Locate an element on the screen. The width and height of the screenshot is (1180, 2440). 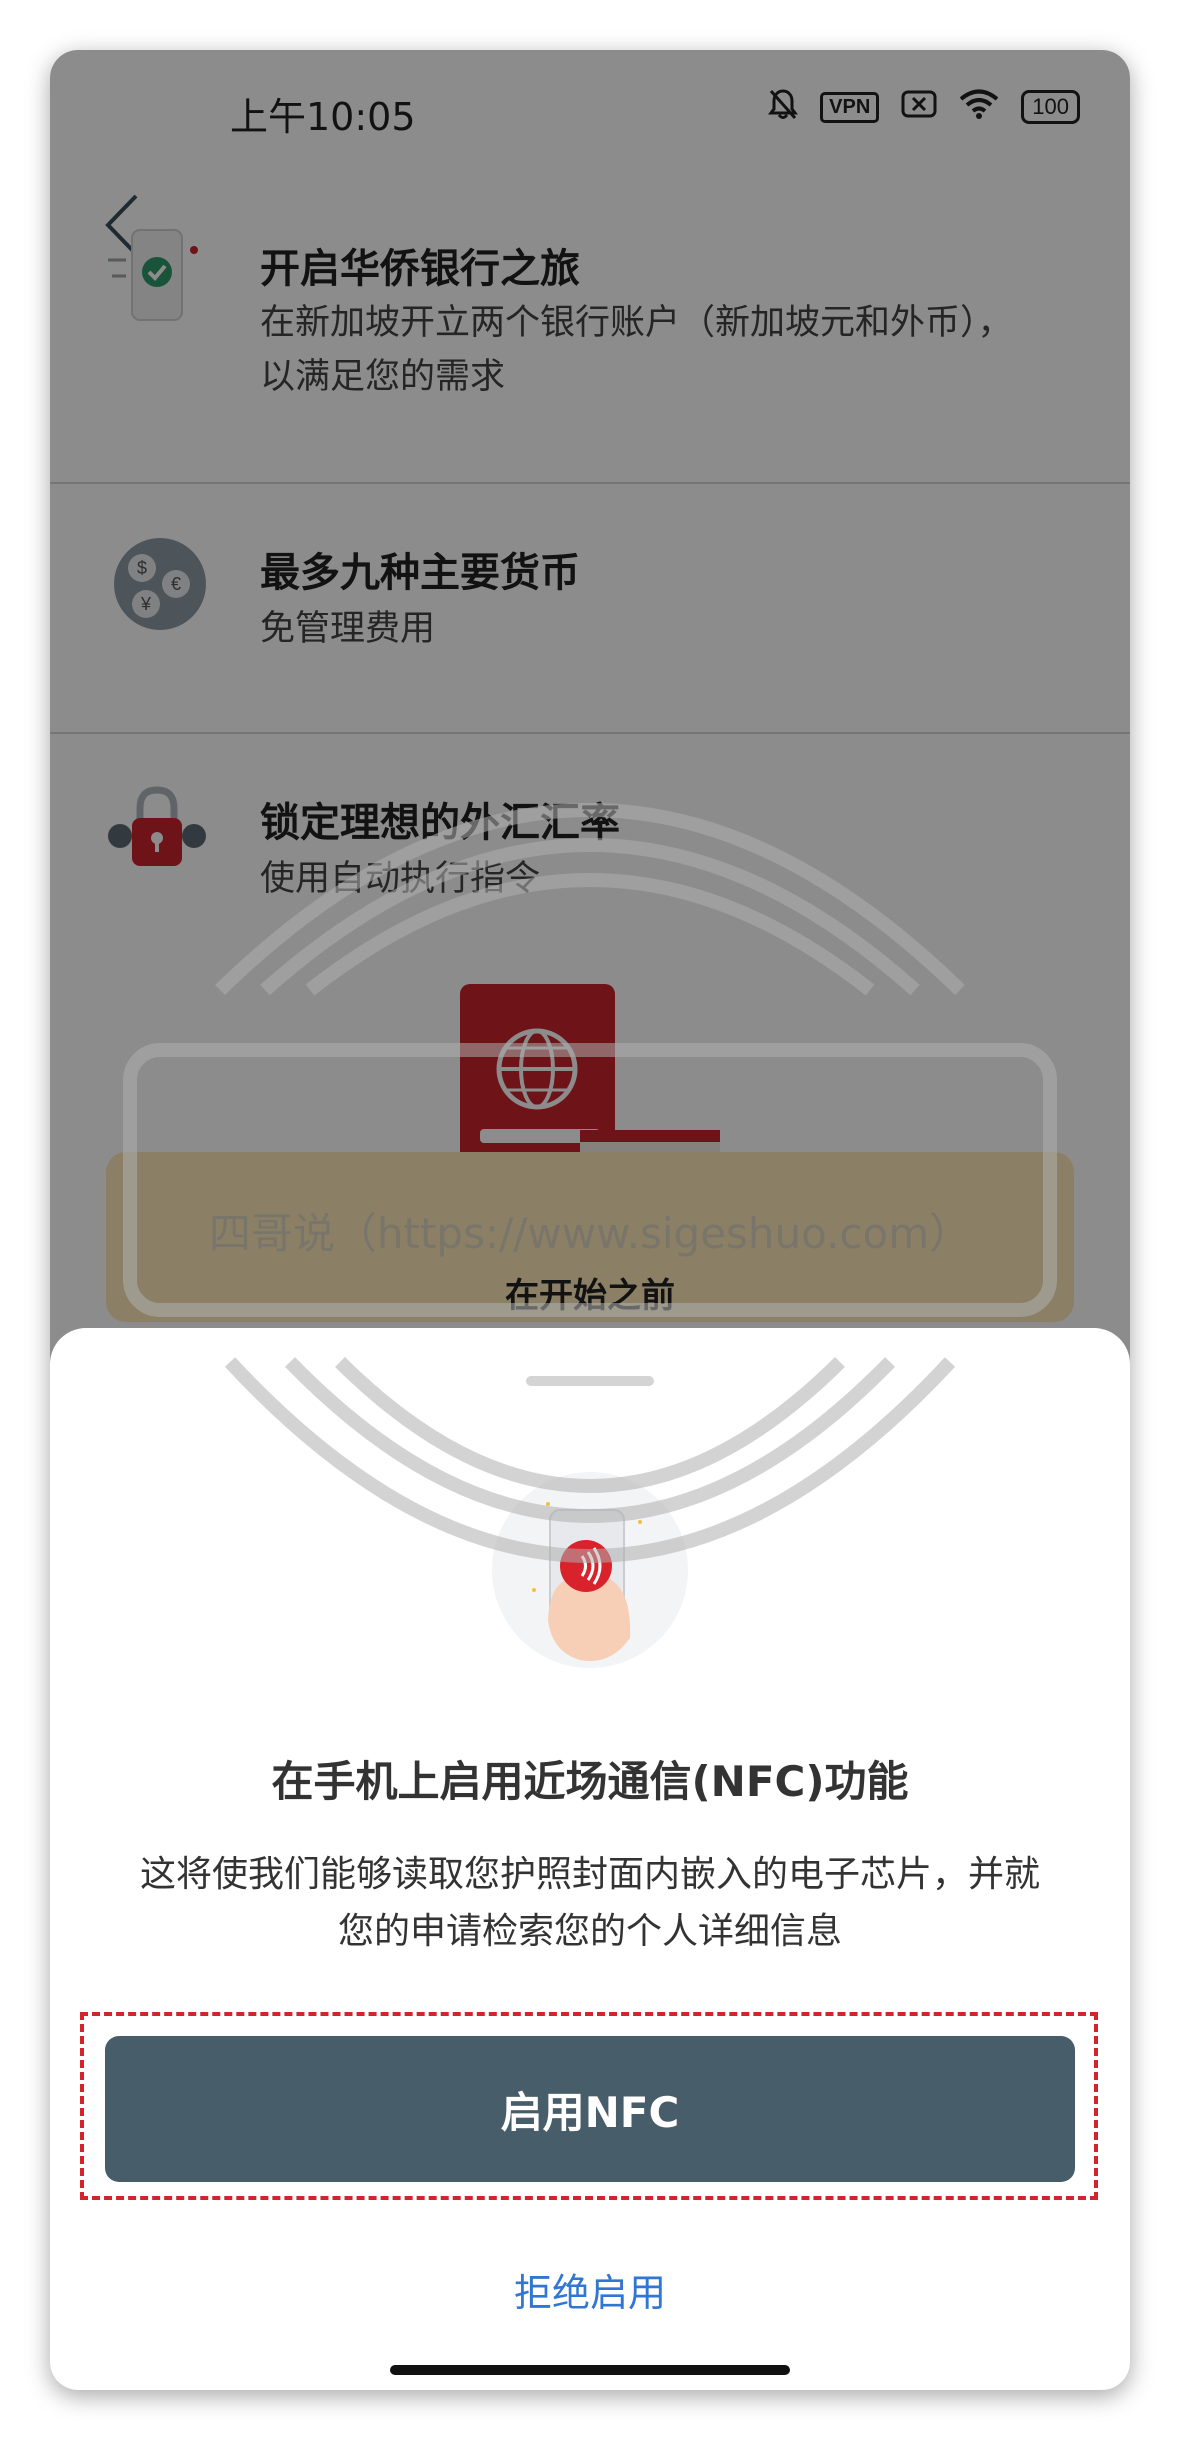
enable-nfc-button: 启用NFC is located at coordinates (590, 2109).